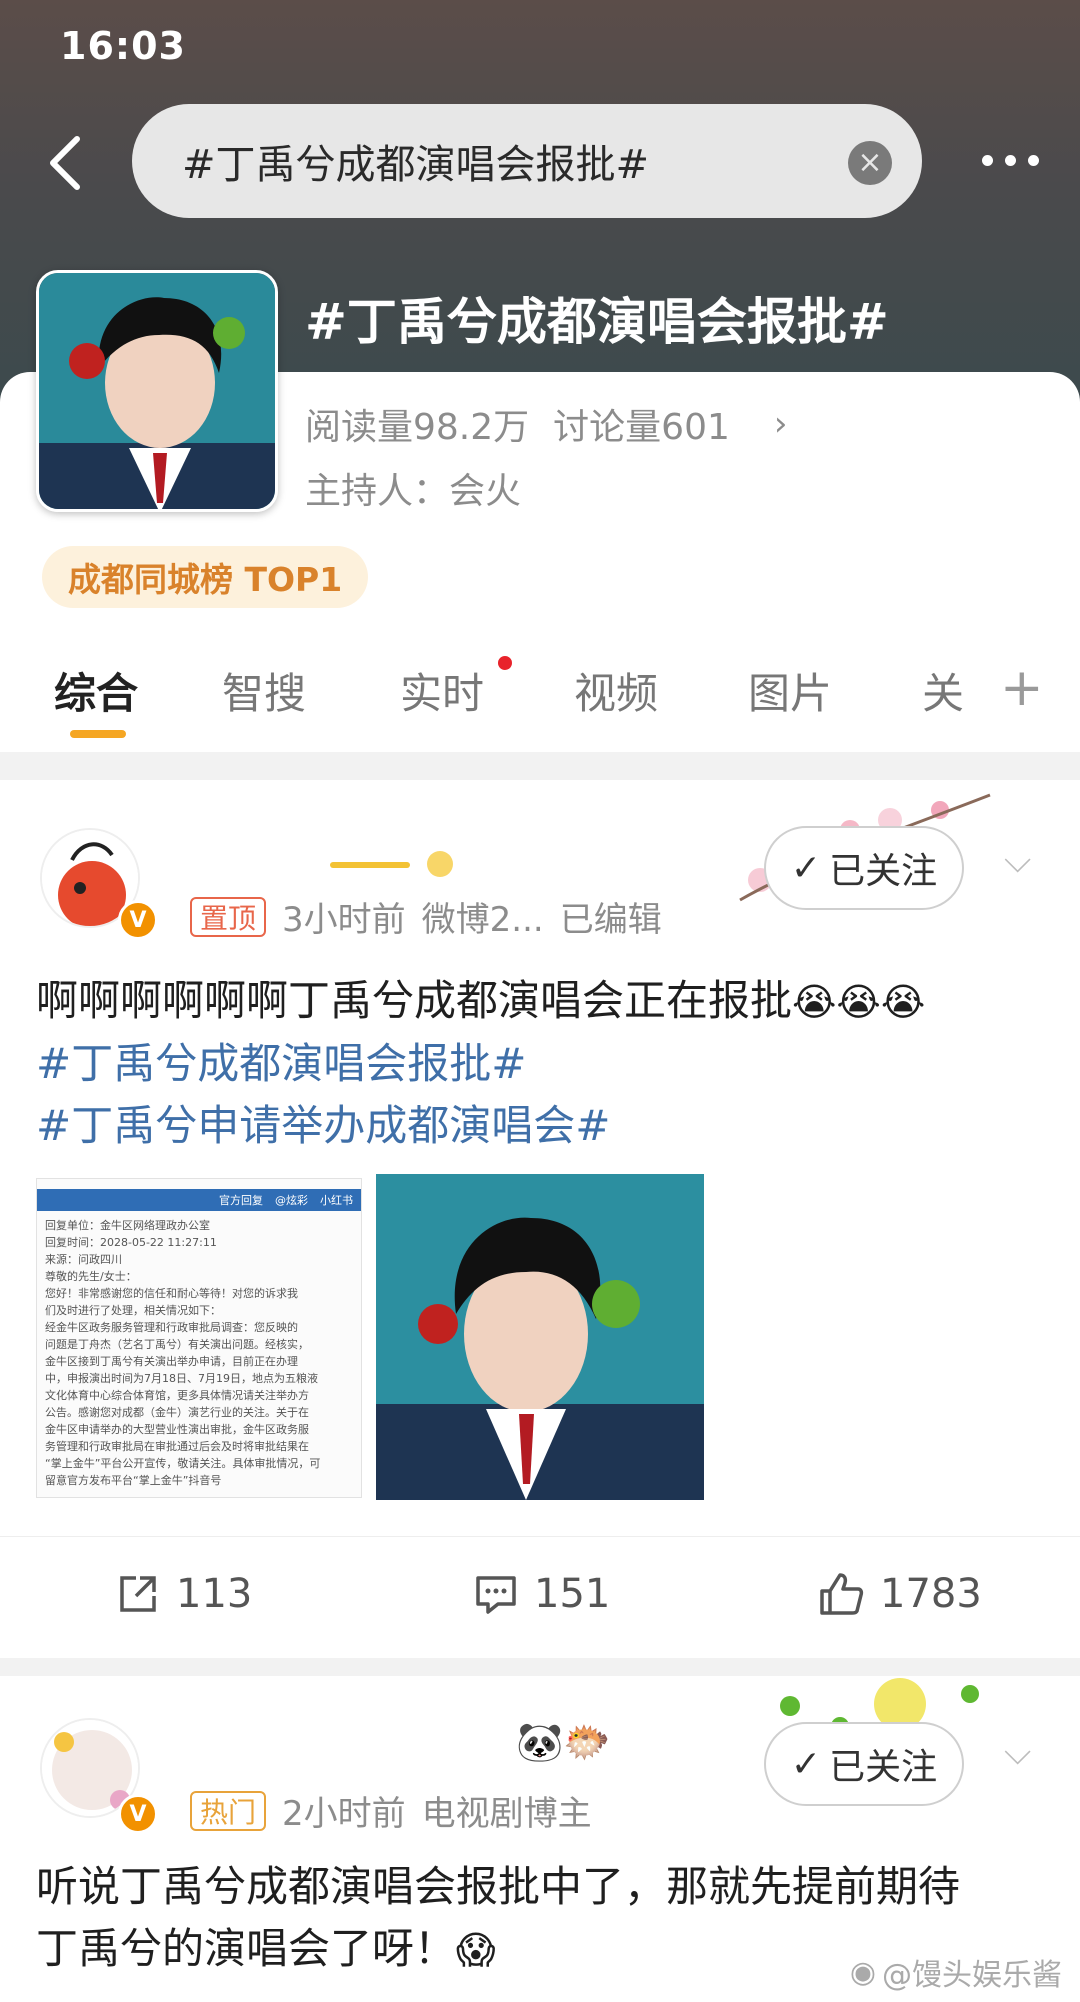 This screenshot has height=2002, width=1080. I want to click on add-tab-icon: +, so click(1022, 688).